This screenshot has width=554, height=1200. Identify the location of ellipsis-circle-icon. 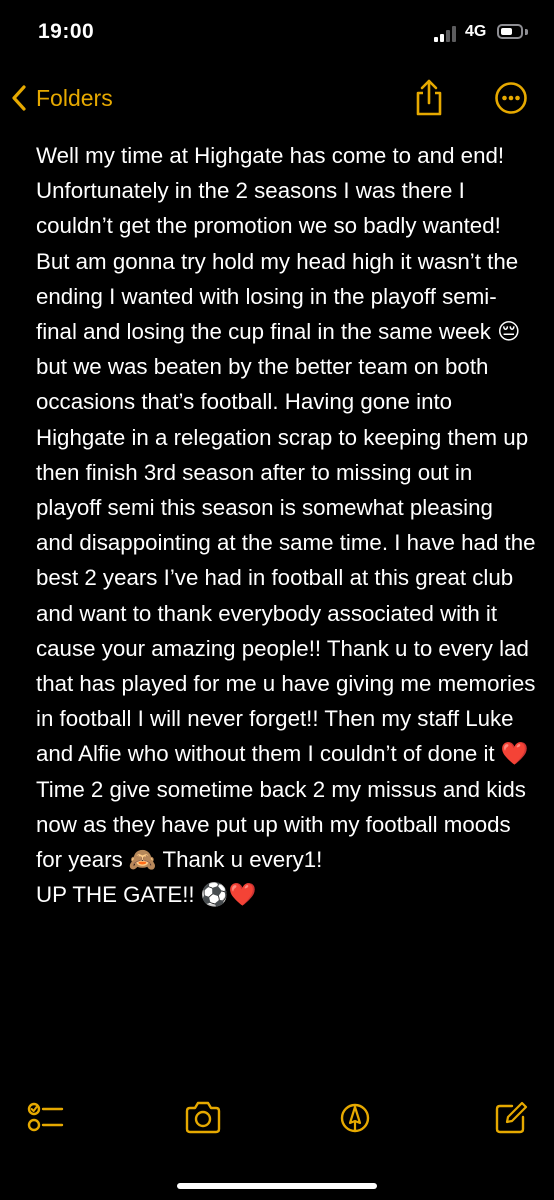
(511, 98).